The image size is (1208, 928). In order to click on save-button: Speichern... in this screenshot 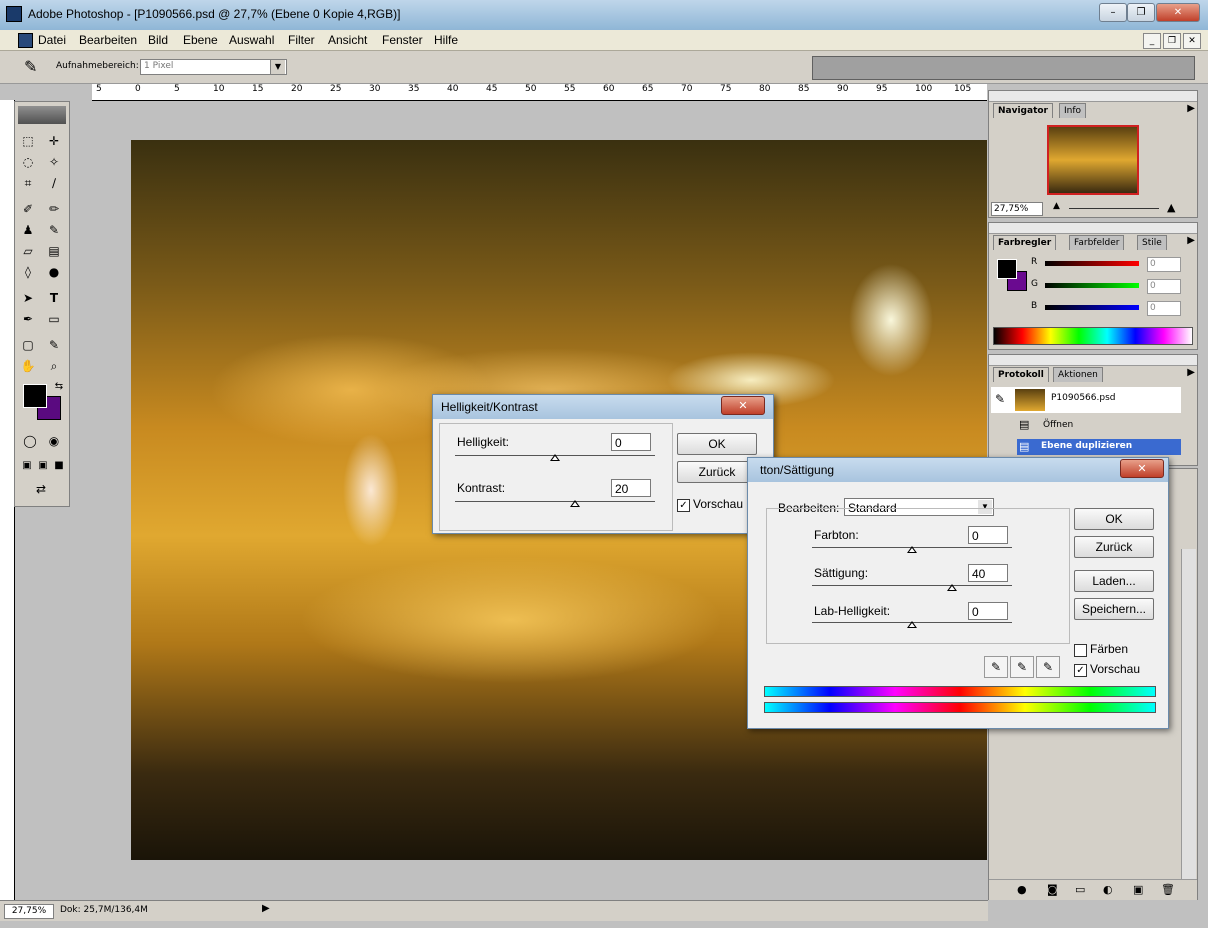, I will do `click(1114, 609)`.